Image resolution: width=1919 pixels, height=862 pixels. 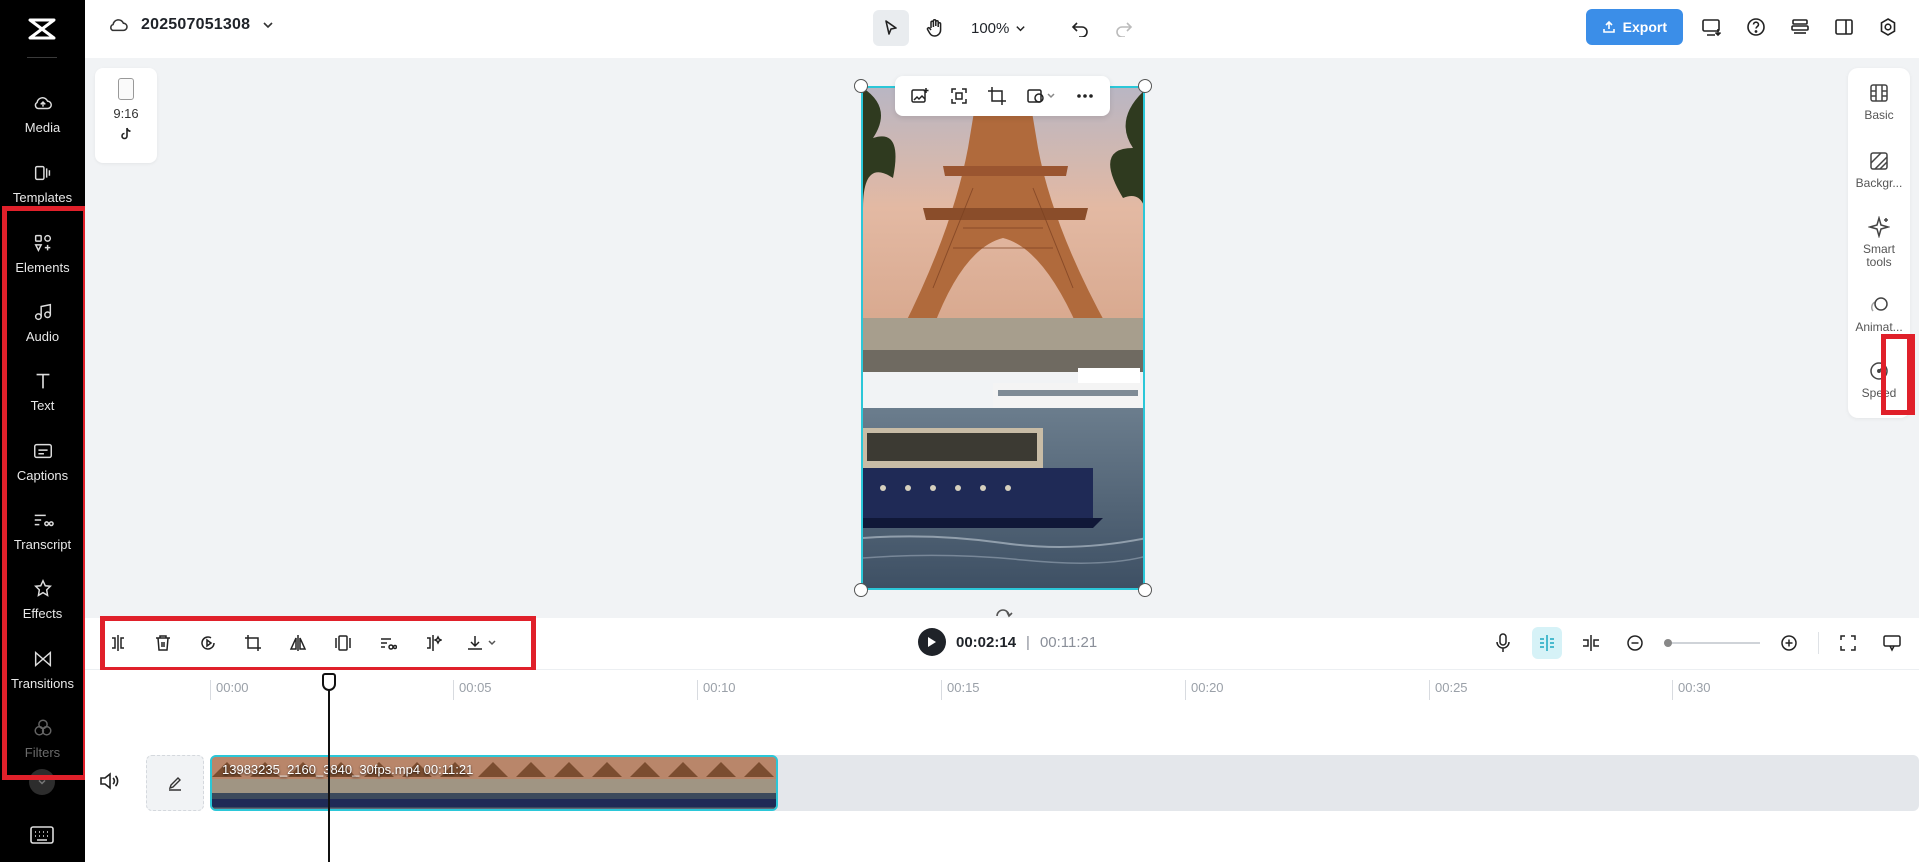 What do you see at coordinates (42, 324) in the screenshot?
I see `sidebar-item-audio: Audio` at bounding box center [42, 324].